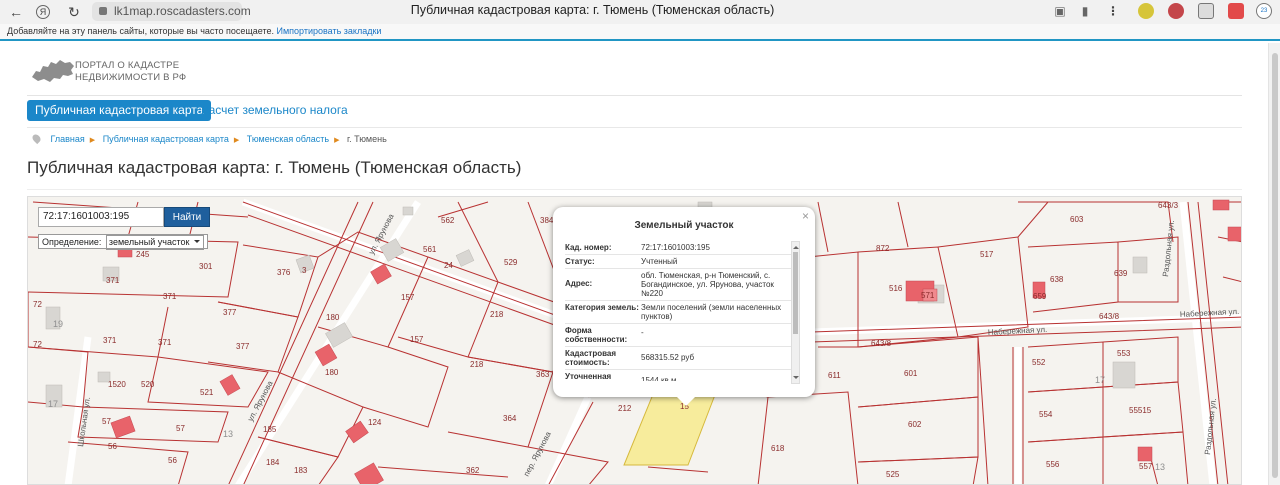  Describe the element at coordinates (1039, 362) in the screenshot. I see `svg-text: 552` at that location.